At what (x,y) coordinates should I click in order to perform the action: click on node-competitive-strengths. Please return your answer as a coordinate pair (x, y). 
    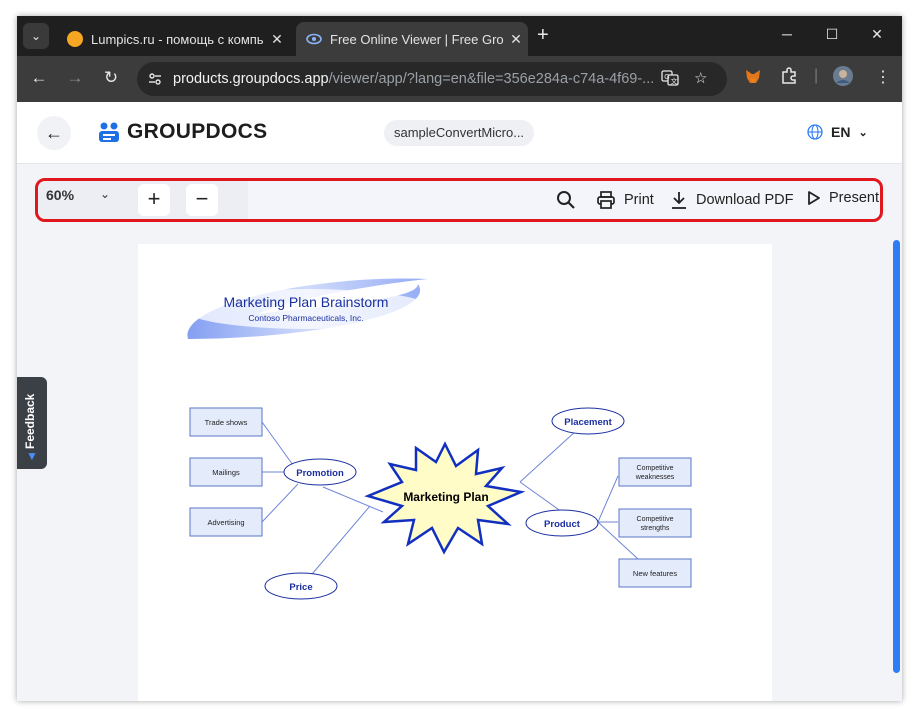
    Looking at the image, I should click on (655, 523).